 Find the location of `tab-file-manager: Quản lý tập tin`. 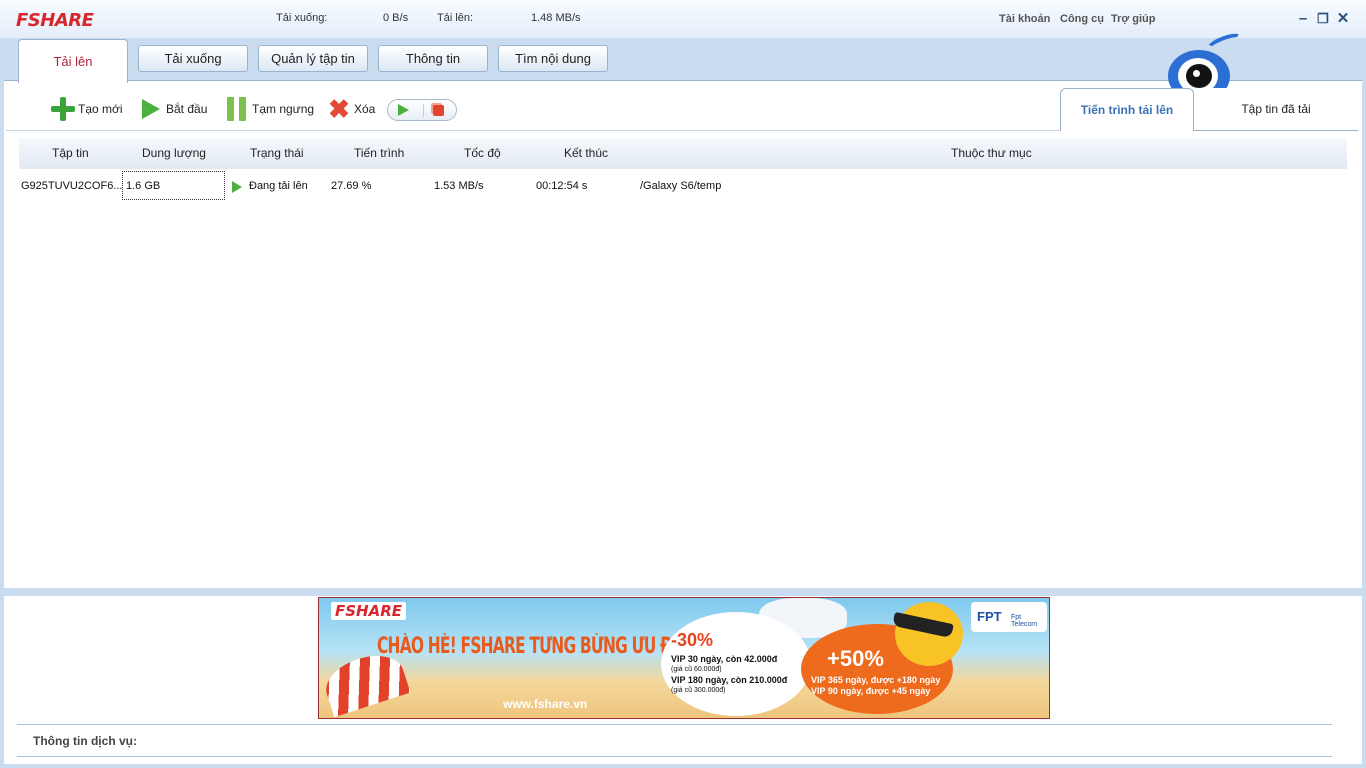

tab-file-manager: Quản lý tập tin is located at coordinates (313, 58).